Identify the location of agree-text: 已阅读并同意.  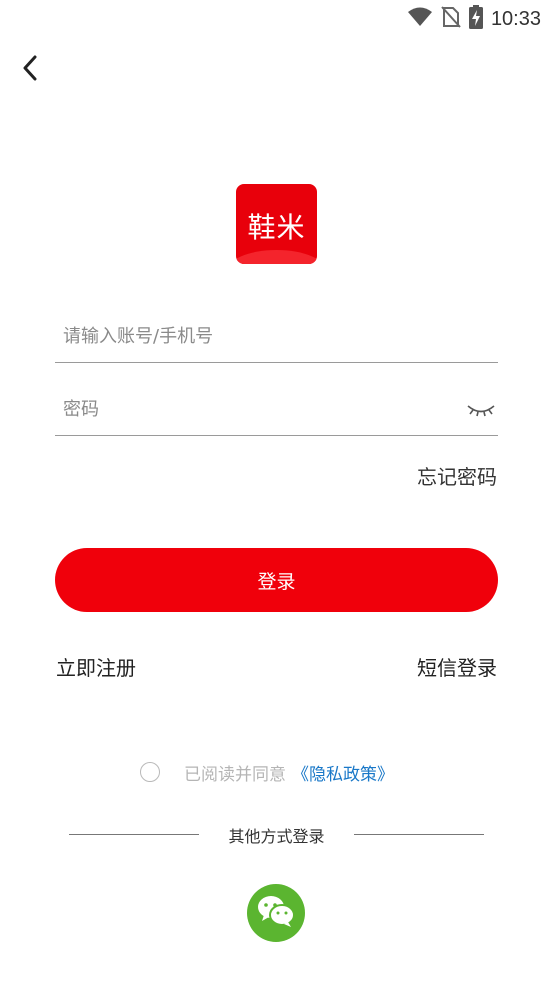
(235, 774).